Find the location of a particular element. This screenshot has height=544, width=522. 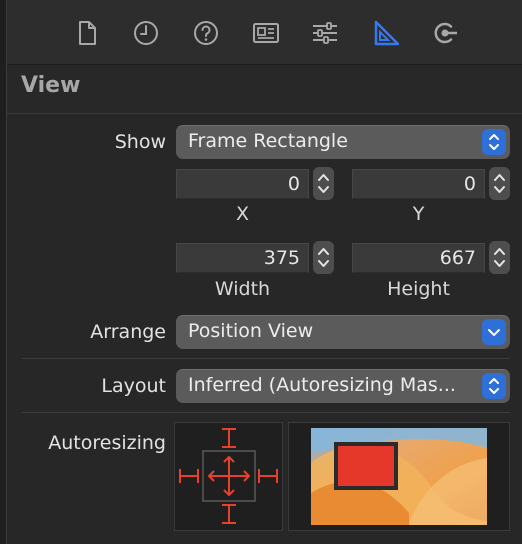

show-popup: Frame Rectangle is located at coordinates (343, 142).